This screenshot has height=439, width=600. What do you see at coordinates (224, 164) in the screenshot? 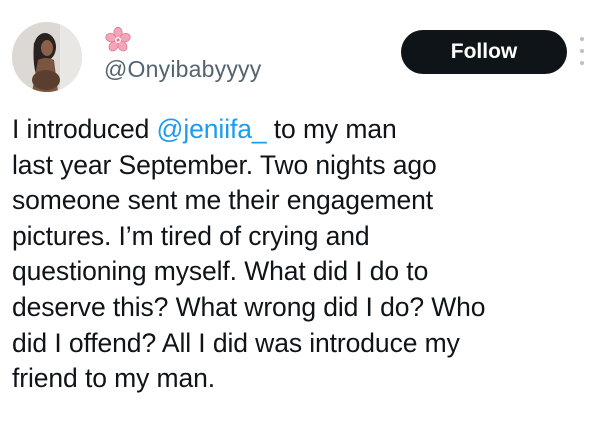
I see `tweet-line: last year September. Two nights ago` at bounding box center [224, 164].